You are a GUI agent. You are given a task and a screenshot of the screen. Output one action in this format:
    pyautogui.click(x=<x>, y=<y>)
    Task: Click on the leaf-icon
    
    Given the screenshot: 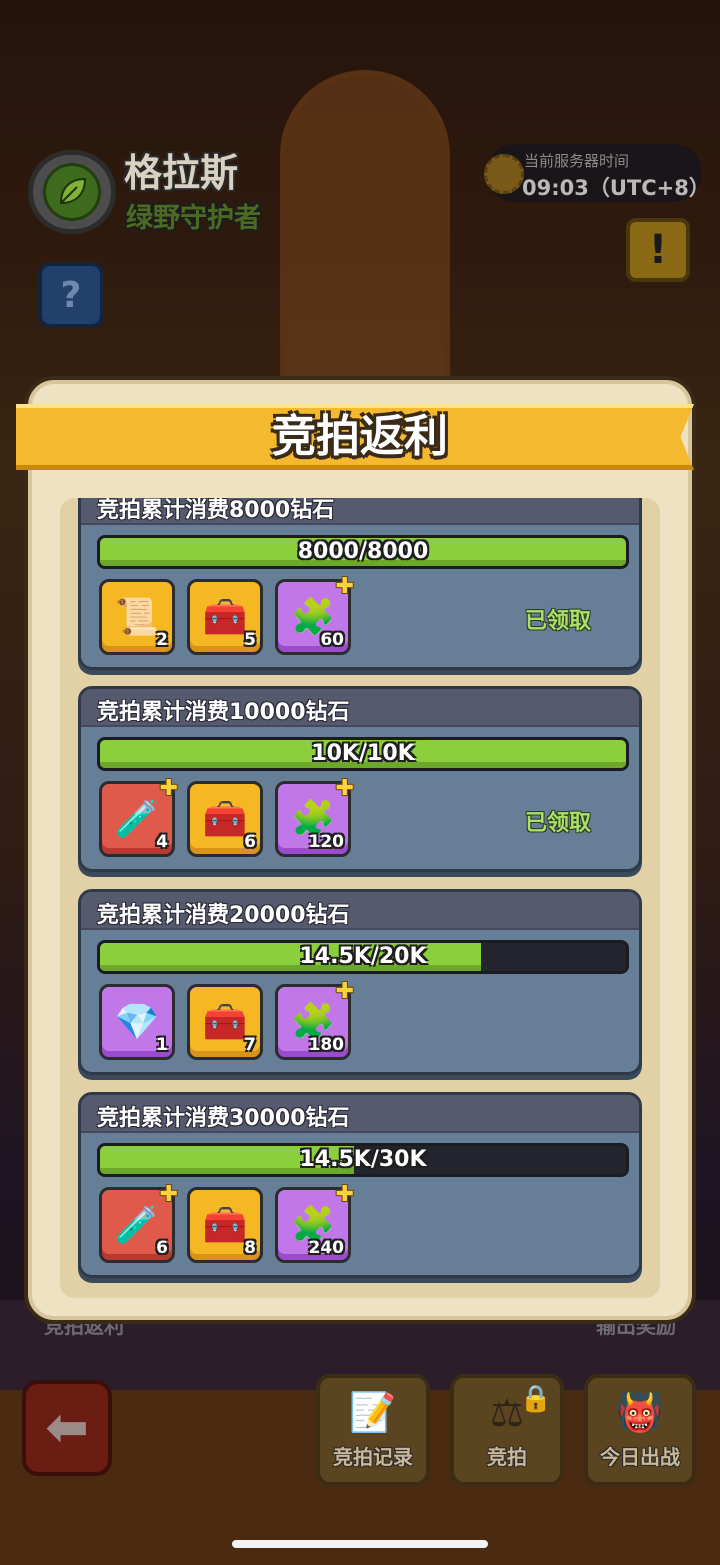 What is the action you would take?
    pyautogui.click(x=72, y=192)
    